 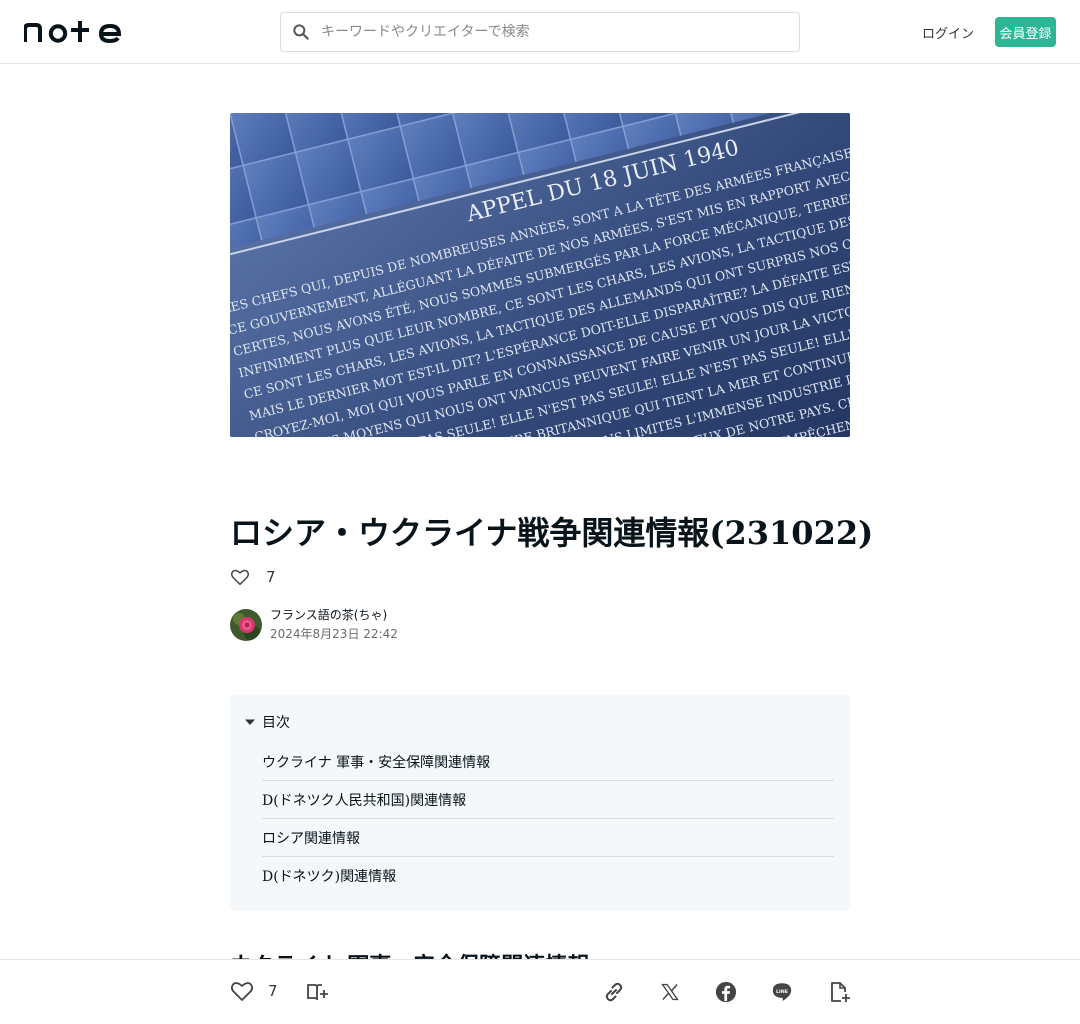 I want to click on copy-link-button, so click(x=614, y=992).